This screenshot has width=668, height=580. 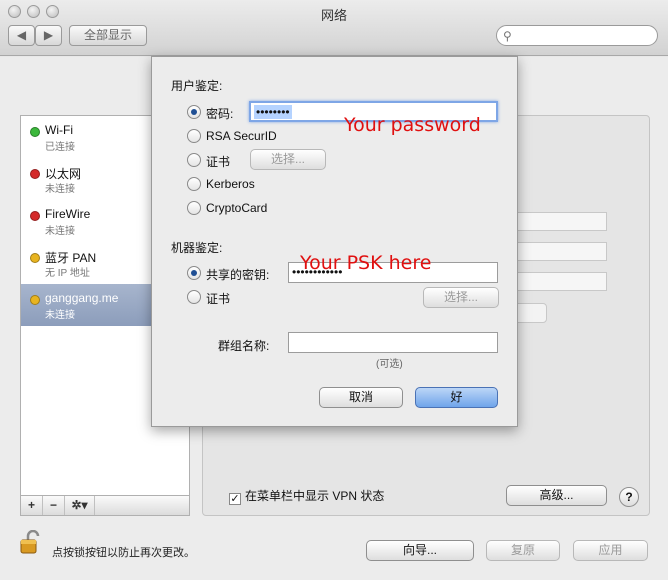 I want to click on password-annotation: Your password, so click(x=412, y=125).